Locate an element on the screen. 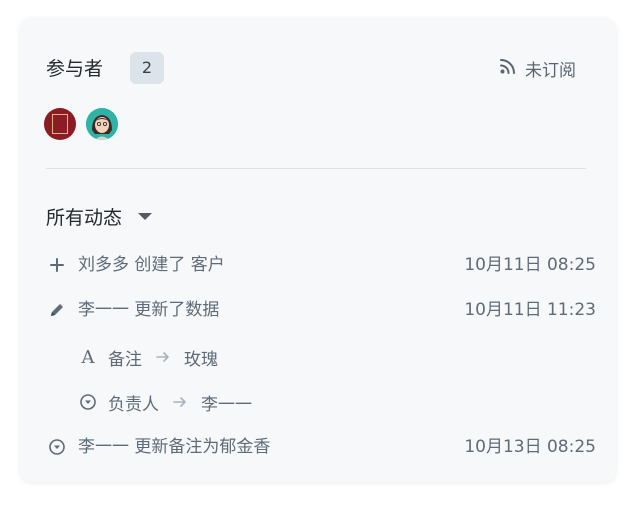 This screenshot has width=640, height=505. field-change: A 备注 玫瑰 is located at coordinates (148, 357).